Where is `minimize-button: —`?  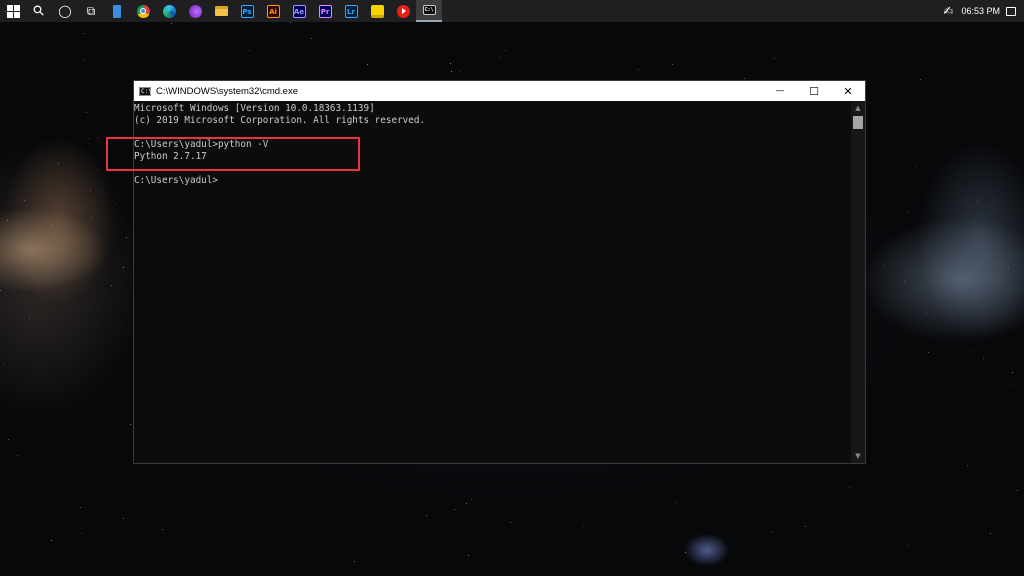 minimize-button: — is located at coordinates (780, 91).